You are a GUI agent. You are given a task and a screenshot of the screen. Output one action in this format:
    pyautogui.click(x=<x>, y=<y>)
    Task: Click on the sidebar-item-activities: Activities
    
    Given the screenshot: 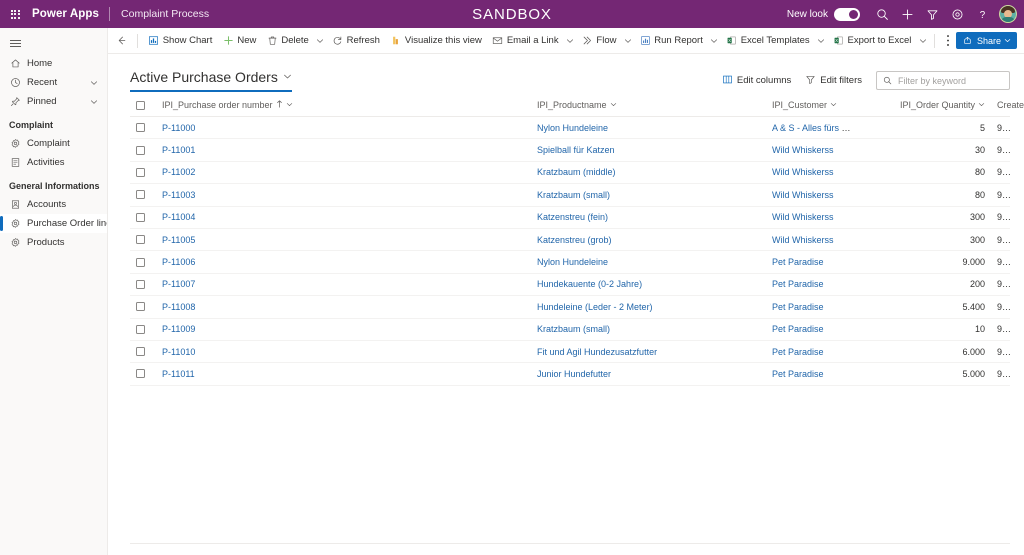 What is the action you would take?
    pyautogui.click(x=53, y=162)
    